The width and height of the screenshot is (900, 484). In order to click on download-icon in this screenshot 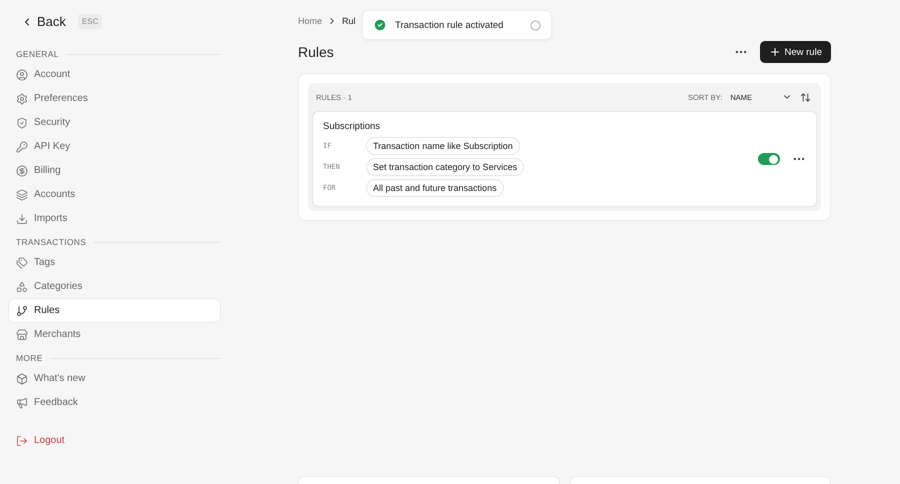, I will do `click(22, 218)`.